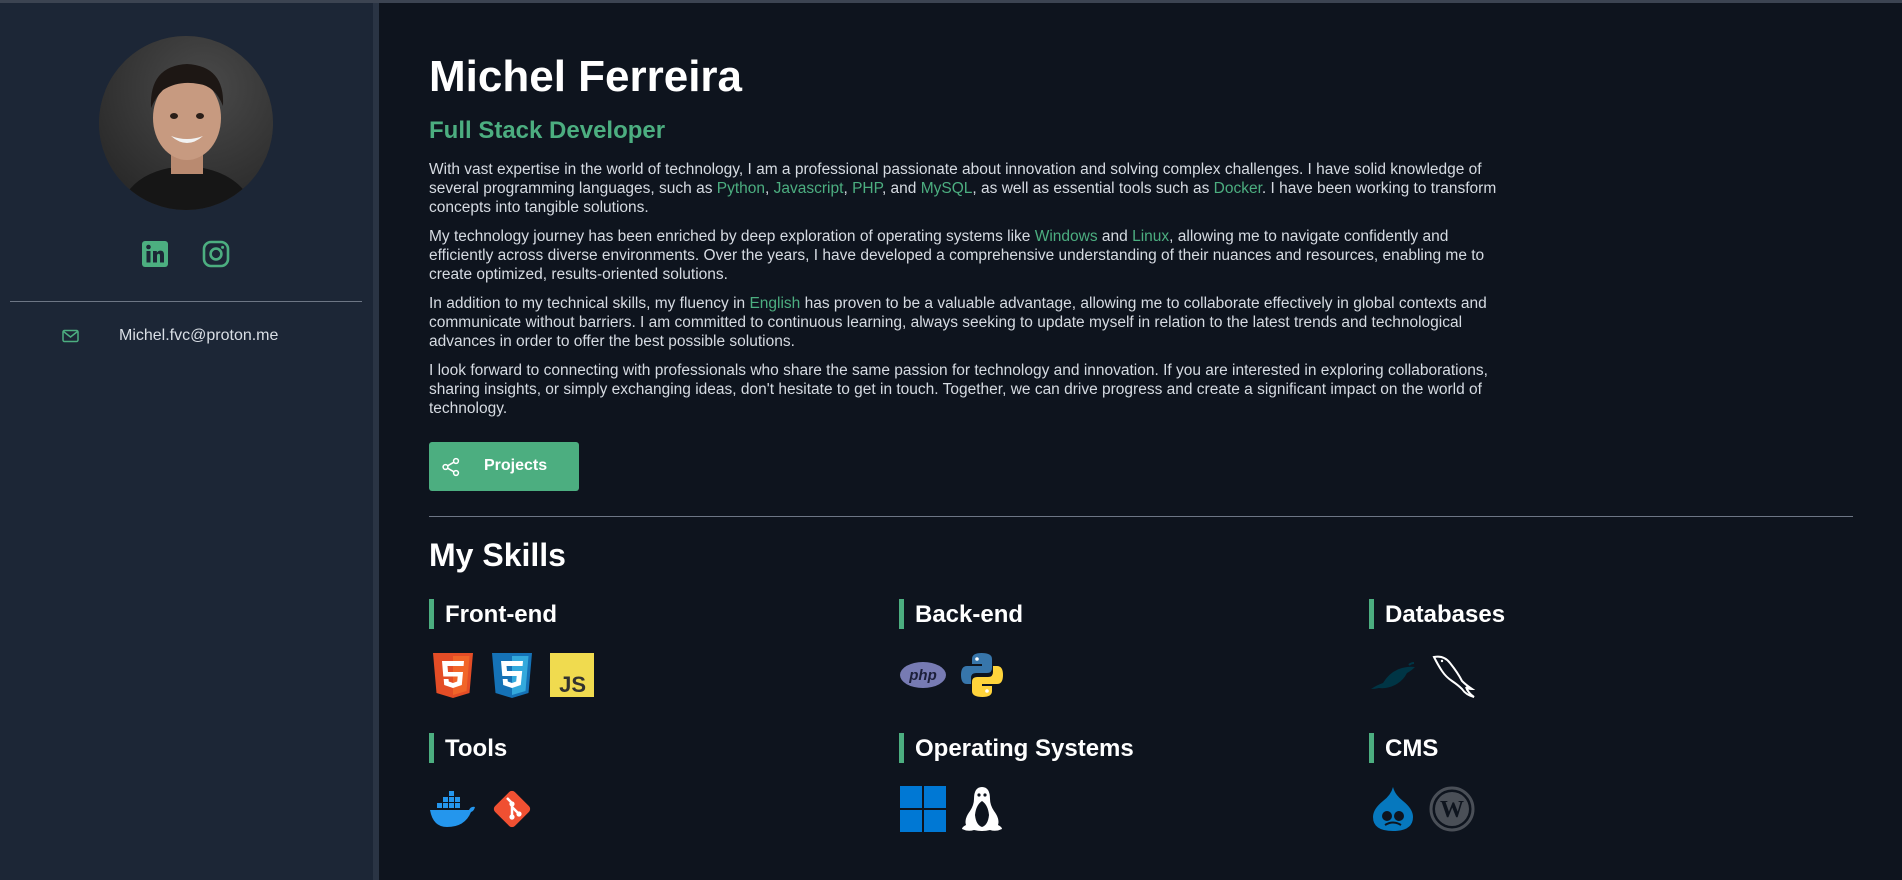  I want to click on mariadb-icon, so click(1393, 675).